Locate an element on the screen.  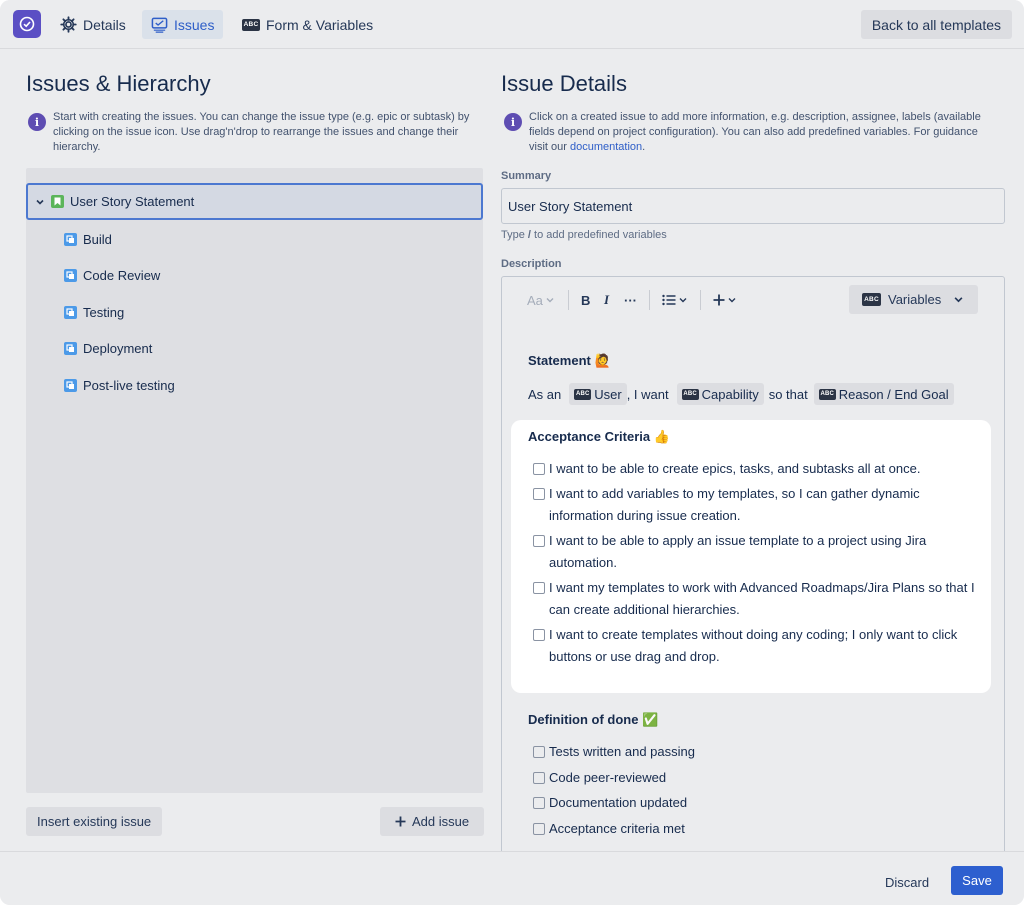
raising-hand-emoji: 🙋 is located at coordinates (602, 360).